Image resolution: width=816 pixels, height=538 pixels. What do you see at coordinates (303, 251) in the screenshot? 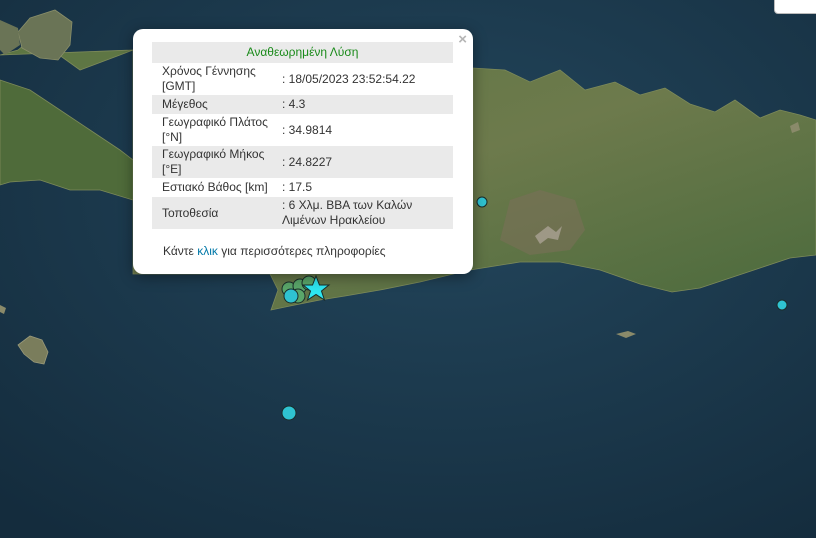
I see `footer-suffix: για περισσότερες πληροφορίες` at bounding box center [303, 251].